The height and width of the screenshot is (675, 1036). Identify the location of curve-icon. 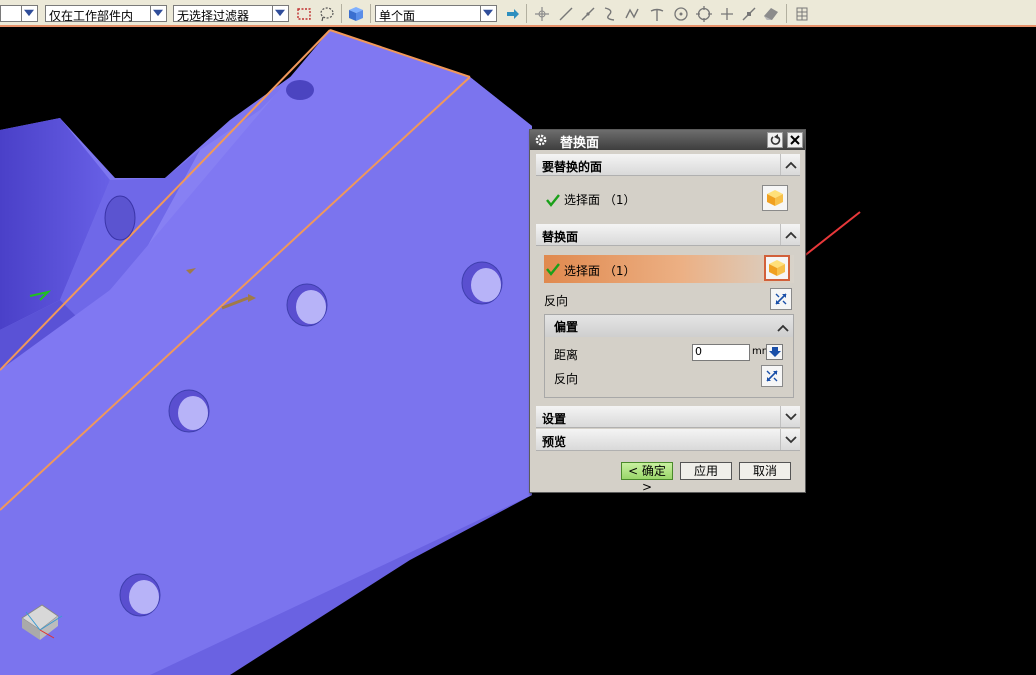
(610, 14).